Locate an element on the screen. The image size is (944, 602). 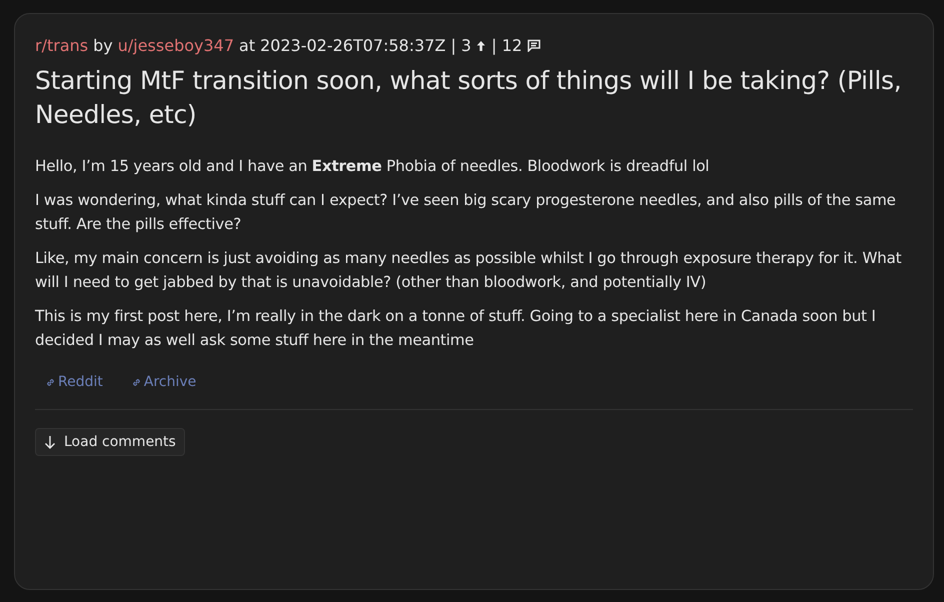
external-link: Reddit is located at coordinates (74, 382).